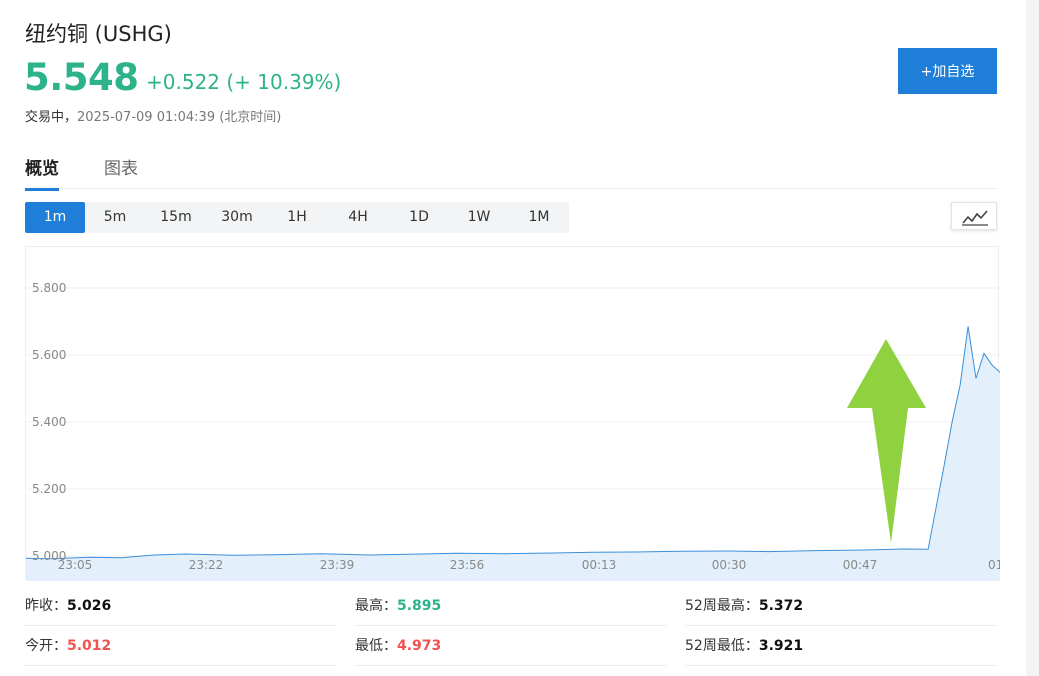 The width and height of the screenshot is (1039, 676). I want to click on y-tick-label: 5.400, so click(49, 422).